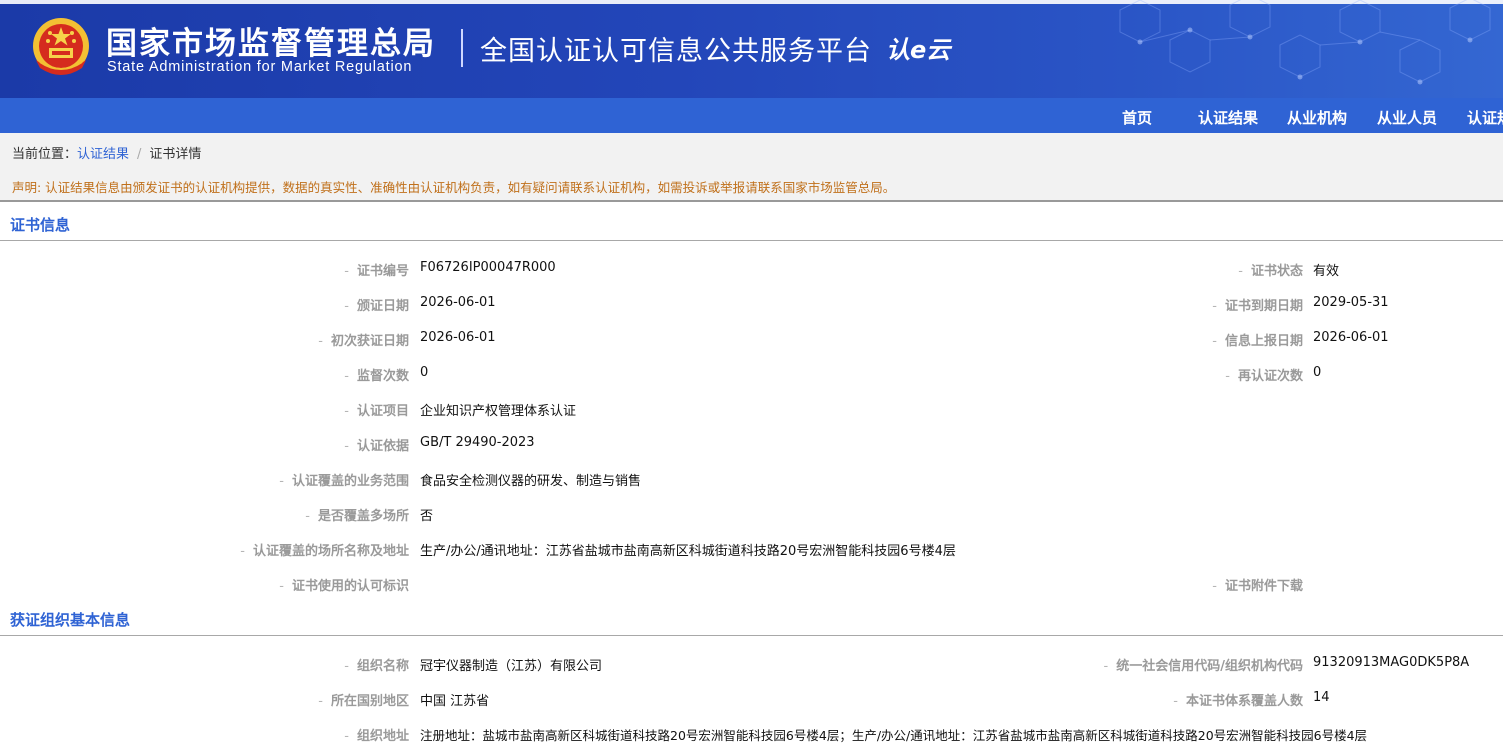 This screenshot has height=755, width=1503. I want to click on field-label: 认证依据, so click(376, 444).